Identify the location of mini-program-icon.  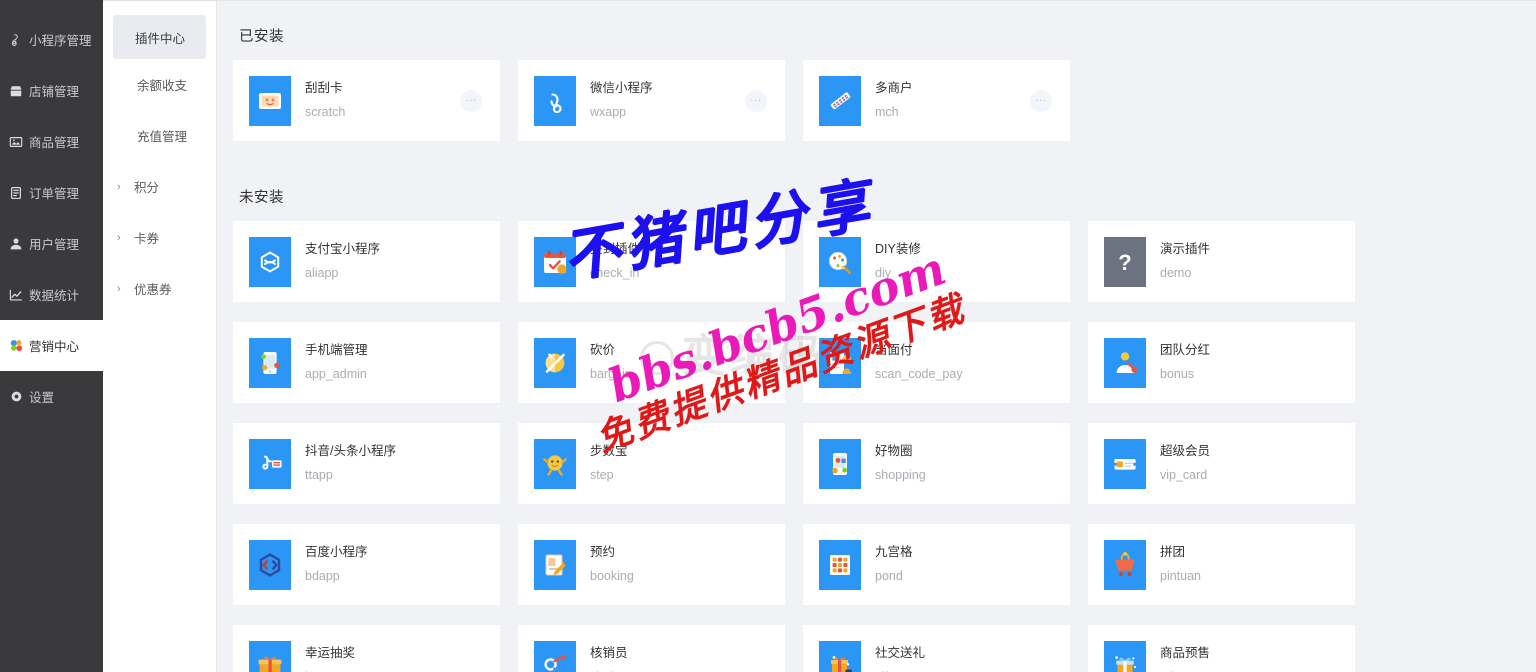
(16, 40).